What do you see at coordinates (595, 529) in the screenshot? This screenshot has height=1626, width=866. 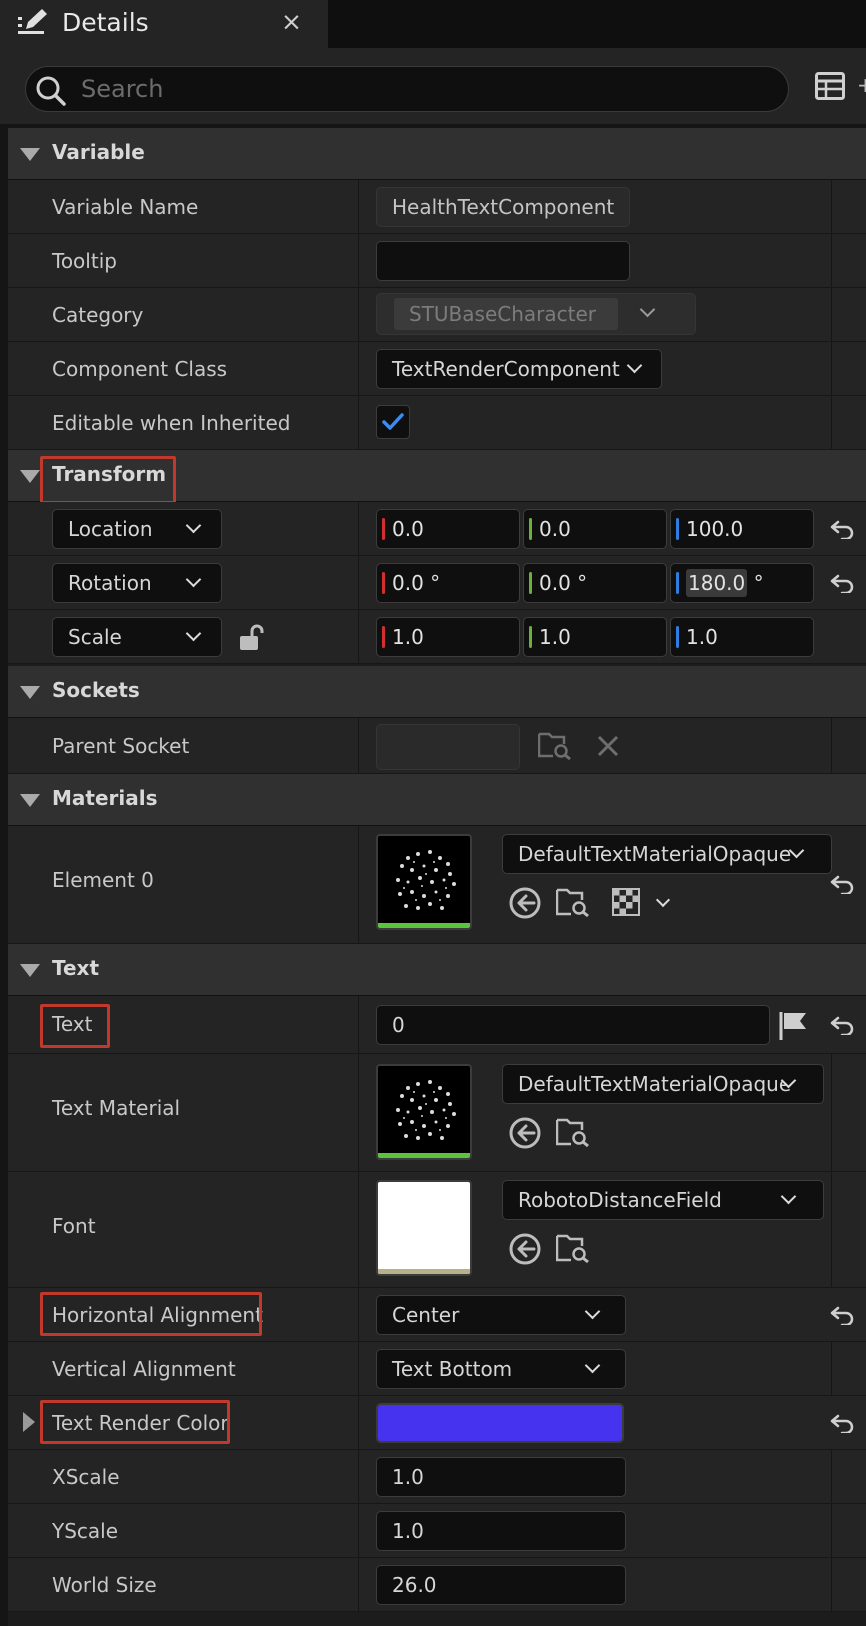 I see `location-y-field: 0.0` at bounding box center [595, 529].